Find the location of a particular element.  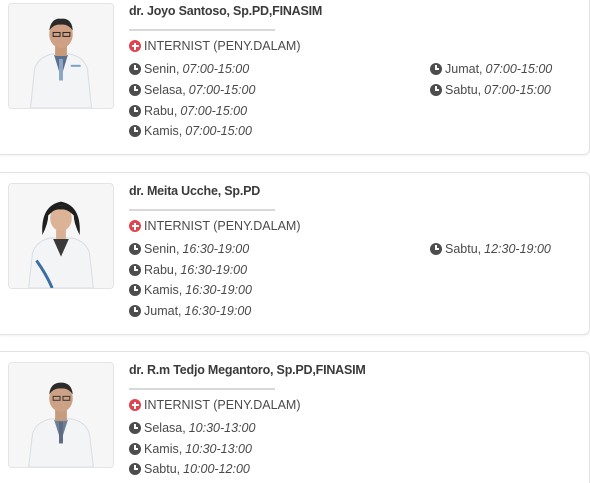

schedule-item: Selasa, 07:00-15:00 is located at coordinates (192, 90).